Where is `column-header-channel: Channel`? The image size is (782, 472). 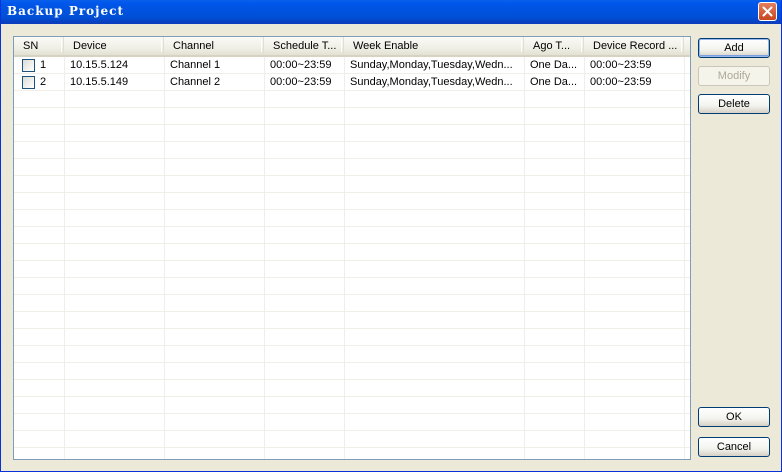 column-header-channel: Channel is located at coordinates (214, 46).